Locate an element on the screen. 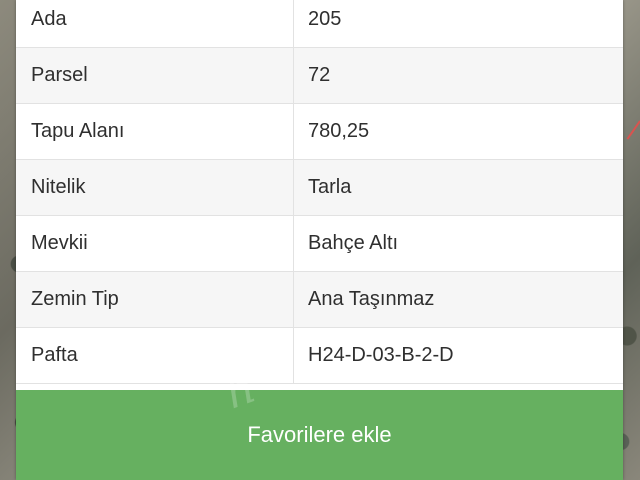 This screenshot has width=640, height=480. table-row: Parsel 72 is located at coordinates (319, 76).